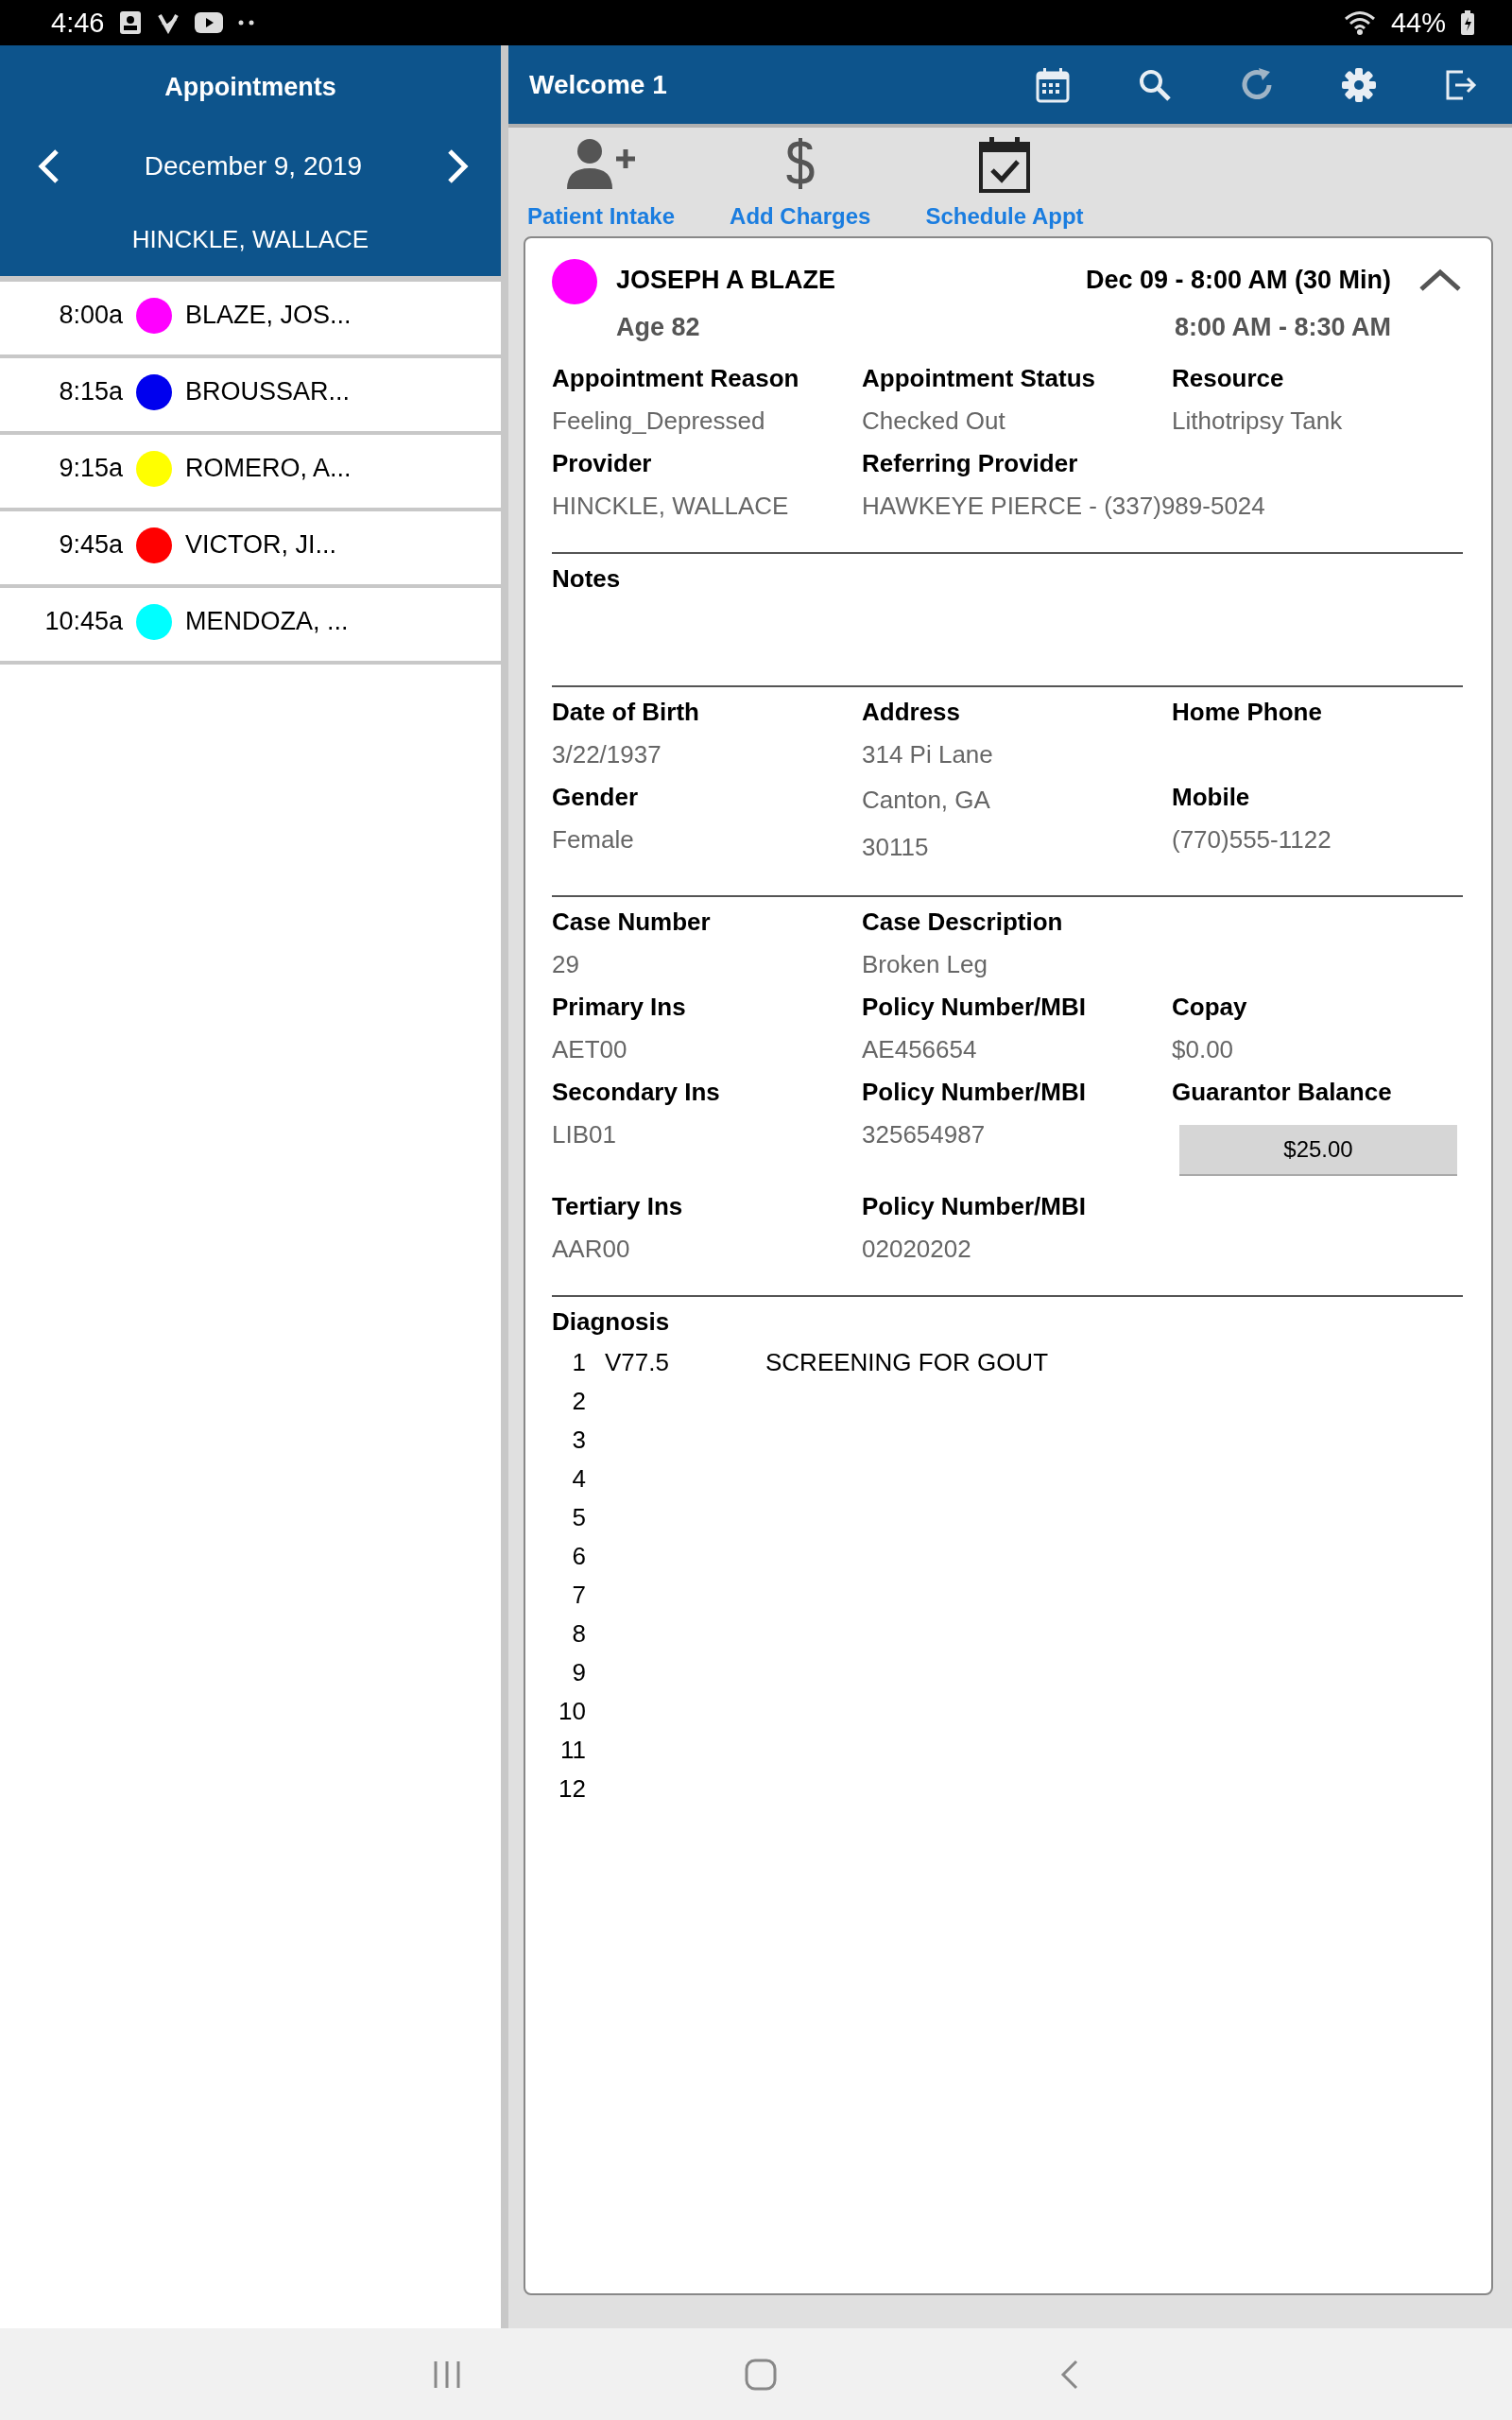 This screenshot has width=1512, height=2420. What do you see at coordinates (1247, 712) in the screenshot?
I see `field-label: Home Phone` at bounding box center [1247, 712].